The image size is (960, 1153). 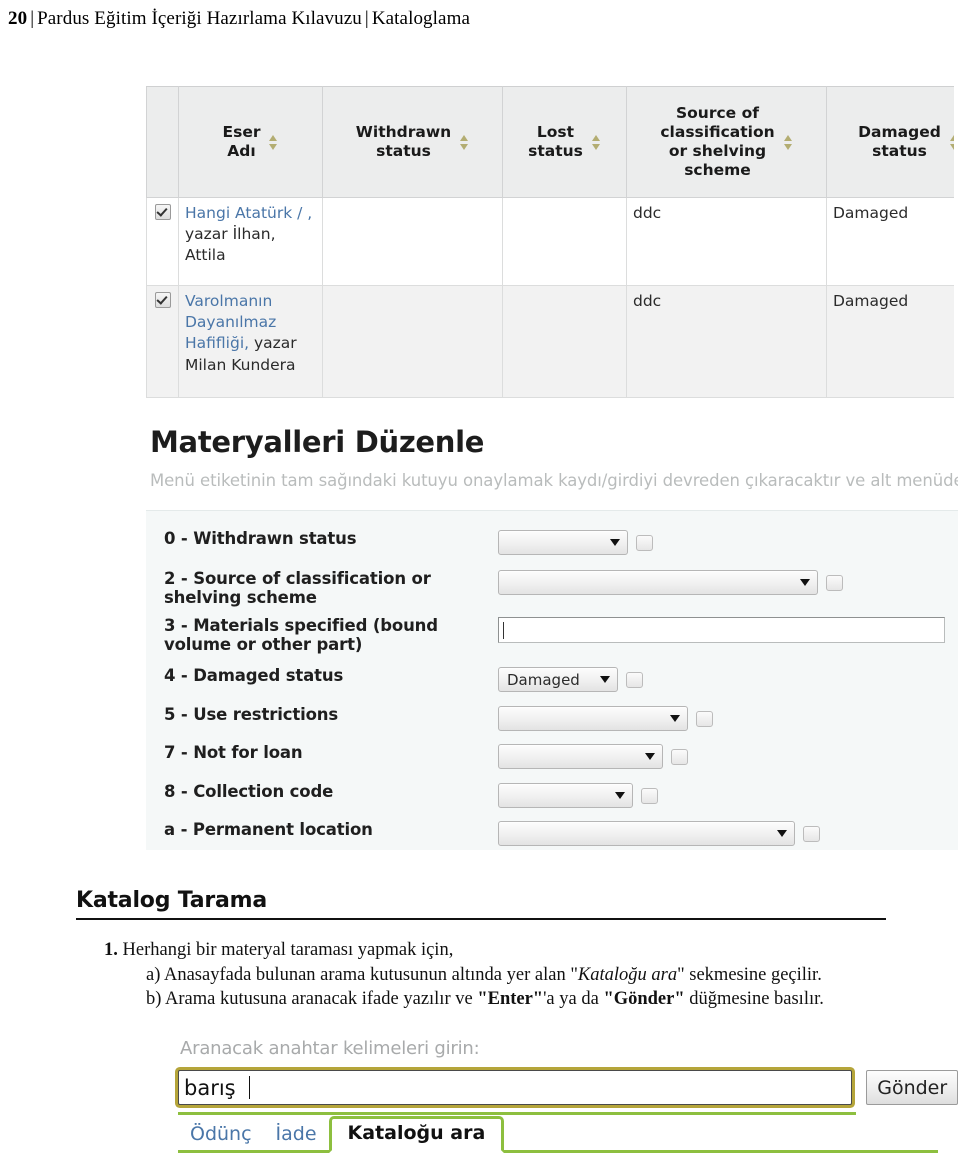 I want to click on search-input: barış, so click(x=515, y=1087).